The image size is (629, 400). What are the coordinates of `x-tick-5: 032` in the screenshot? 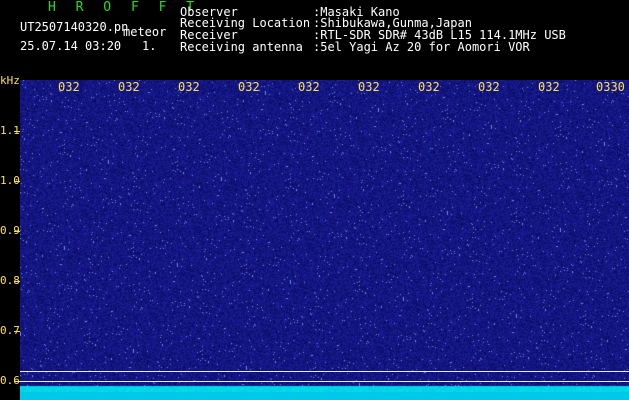 It's located at (309, 87).